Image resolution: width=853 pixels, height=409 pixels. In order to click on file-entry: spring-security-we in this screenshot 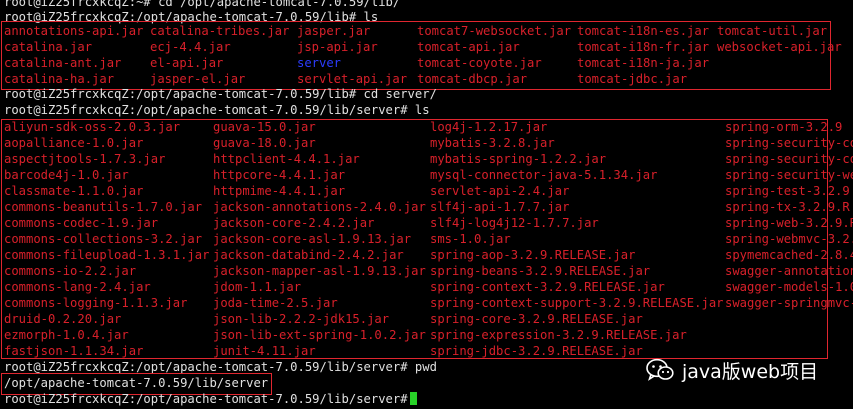, I will do `click(789, 175)`.